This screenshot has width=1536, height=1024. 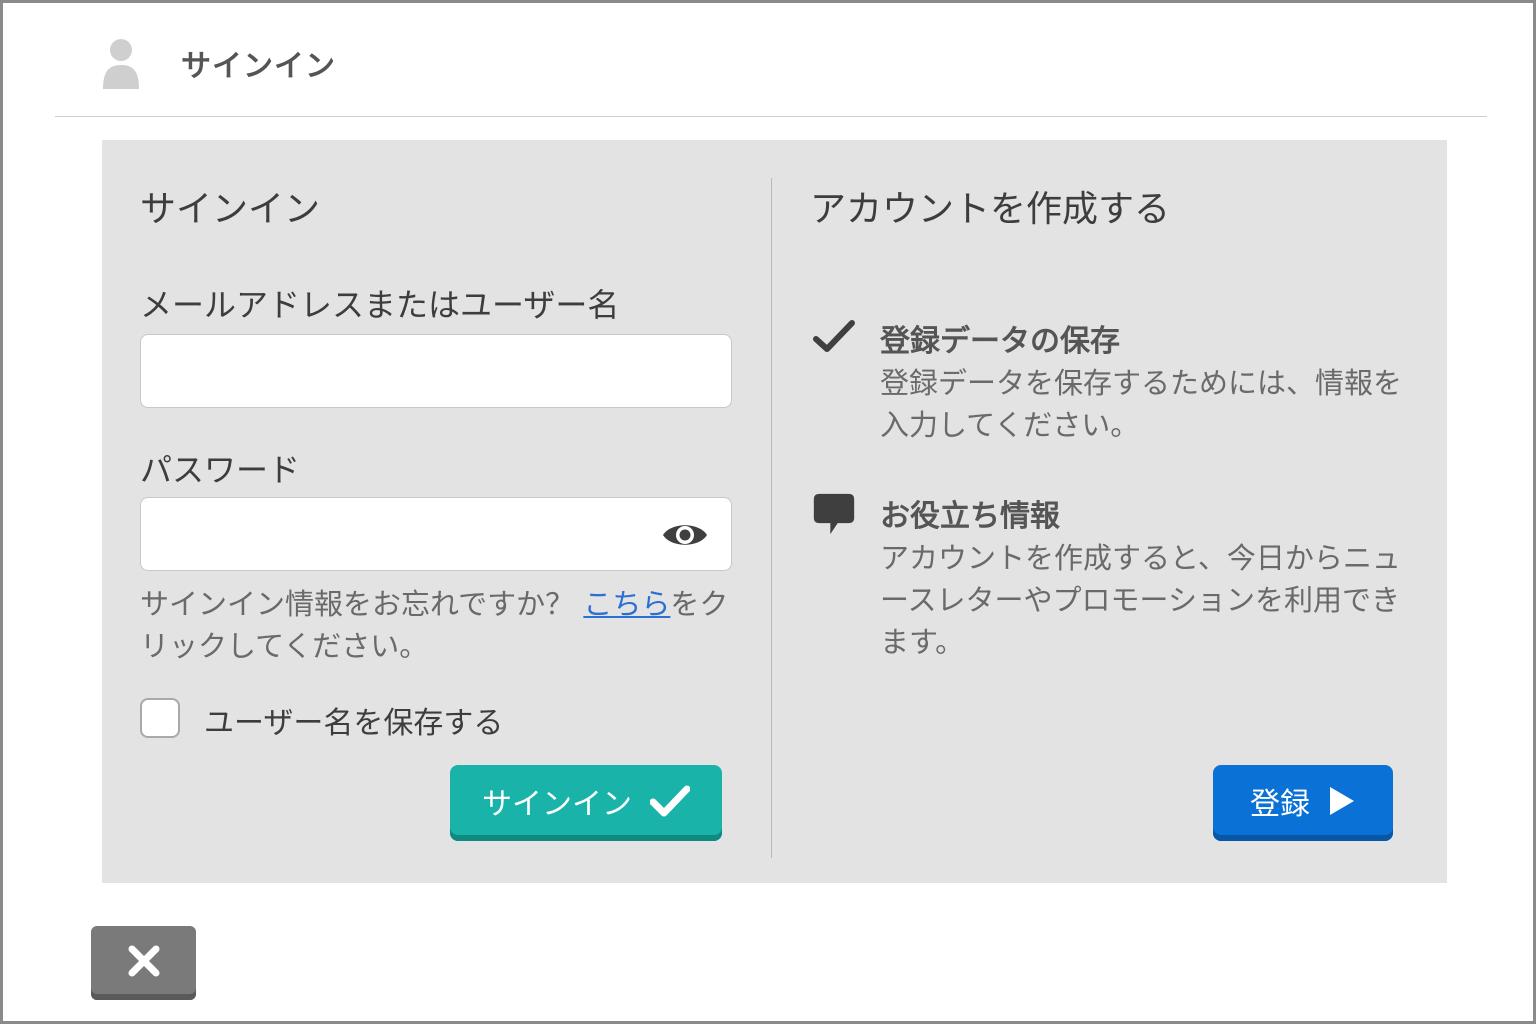 I want to click on dialog-title: サインイン, so click(x=258, y=66).